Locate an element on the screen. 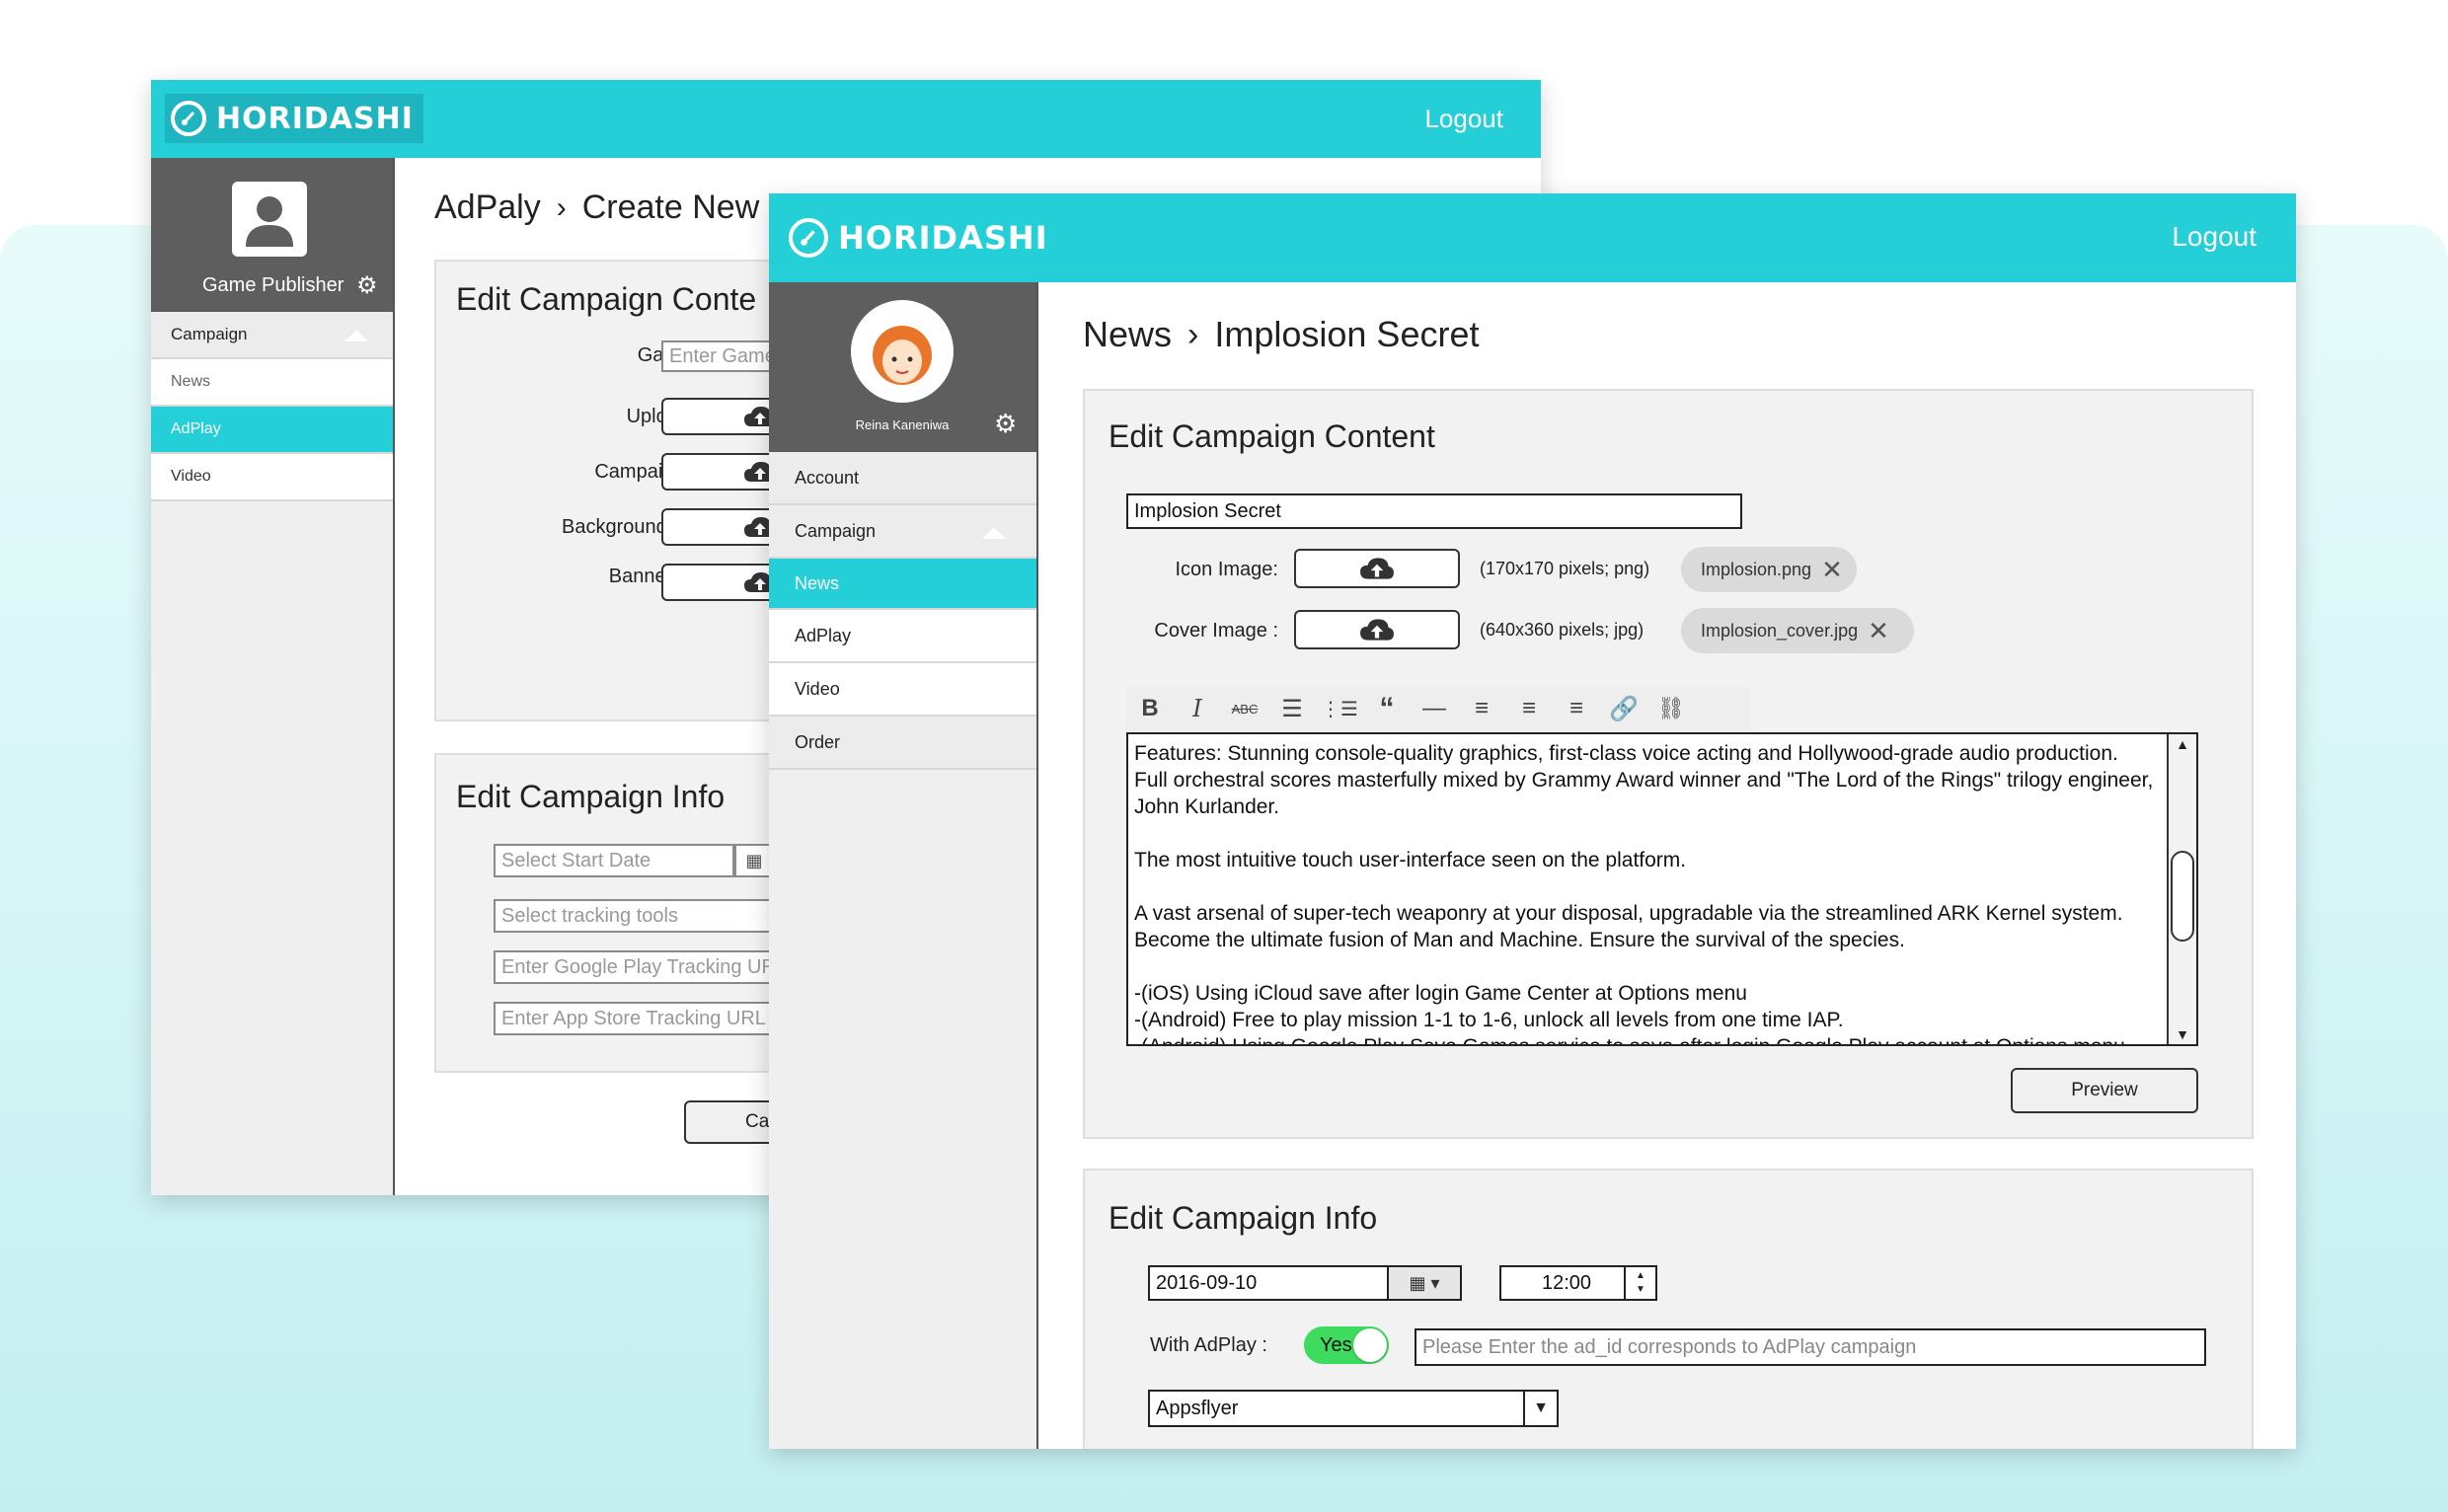 Image resolution: width=2448 pixels, height=1512 pixels. with-adplay-label: With AdPlay : is located at coordinates (1208, 1345).